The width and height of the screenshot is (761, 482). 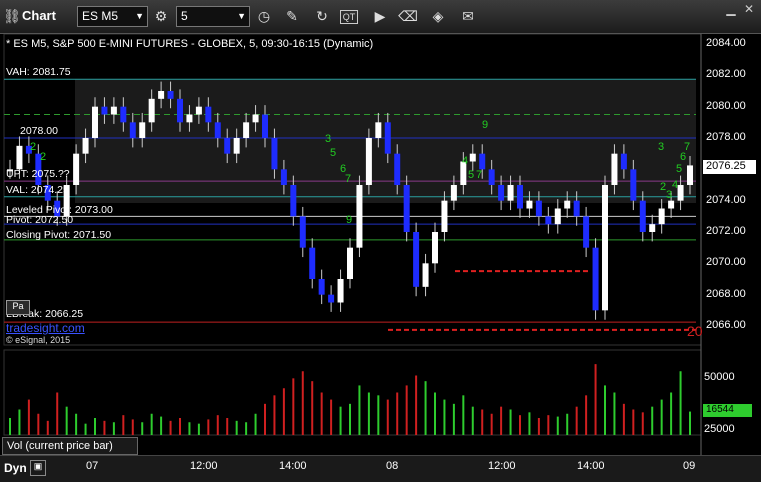 What do you see at coordinates (695, 331) in the screenshot?
I see `red-right-label: 20` at bounding box center [695, 331].